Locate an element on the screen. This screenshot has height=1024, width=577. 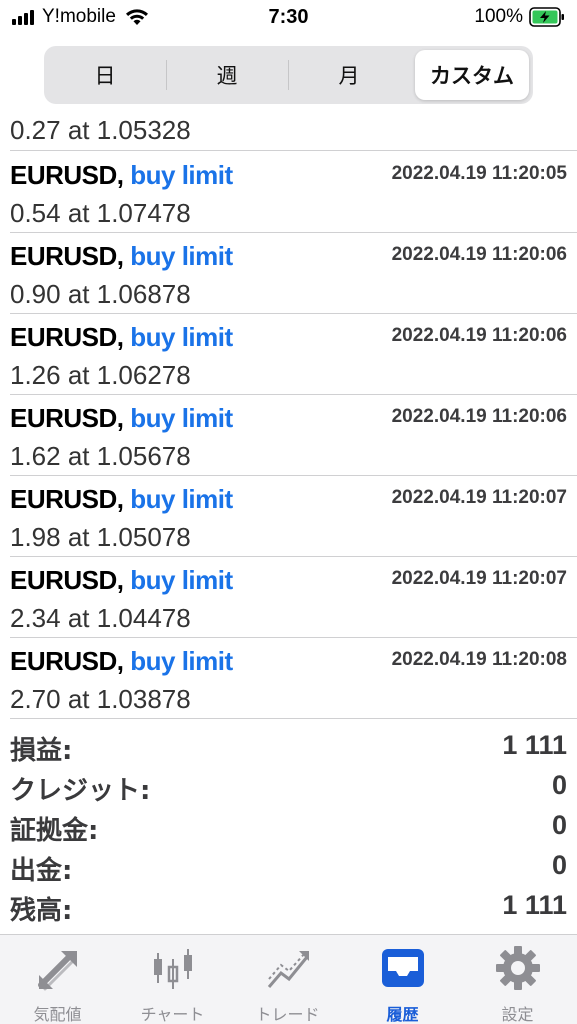
tab-label: トレード is located at coordinates (287, 1014).